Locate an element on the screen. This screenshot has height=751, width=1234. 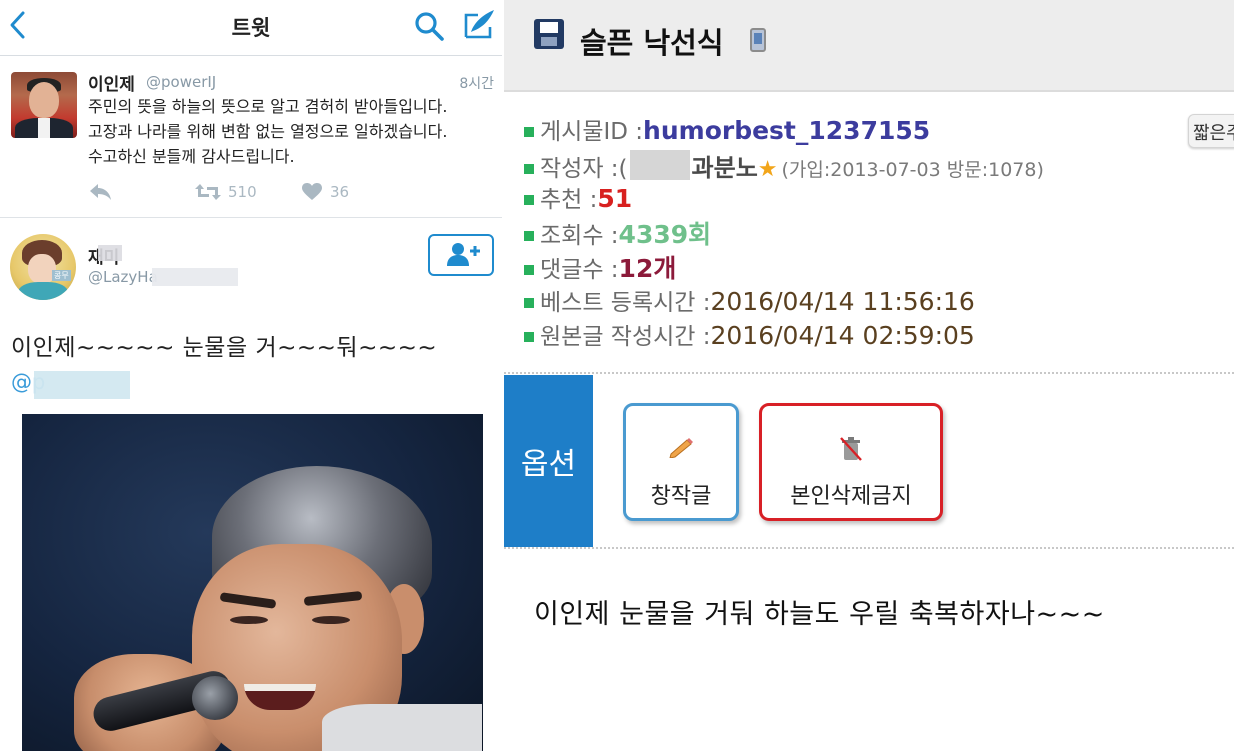
comments-count: 12개 is located at coordinates (648, 267).